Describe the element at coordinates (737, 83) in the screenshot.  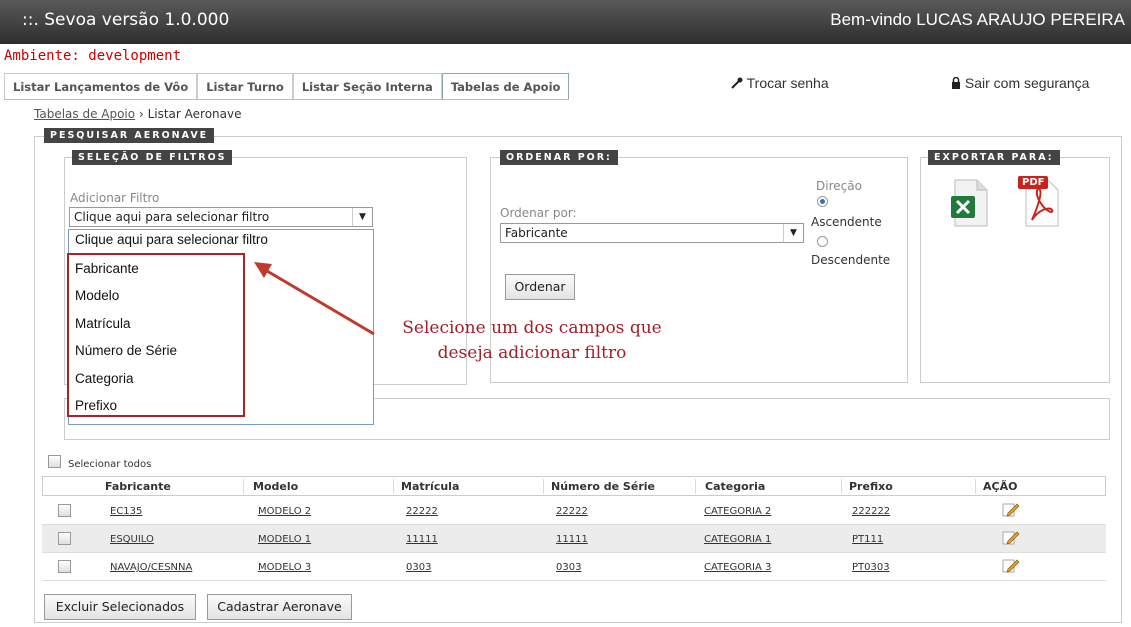
I see `key-icon` at that location.